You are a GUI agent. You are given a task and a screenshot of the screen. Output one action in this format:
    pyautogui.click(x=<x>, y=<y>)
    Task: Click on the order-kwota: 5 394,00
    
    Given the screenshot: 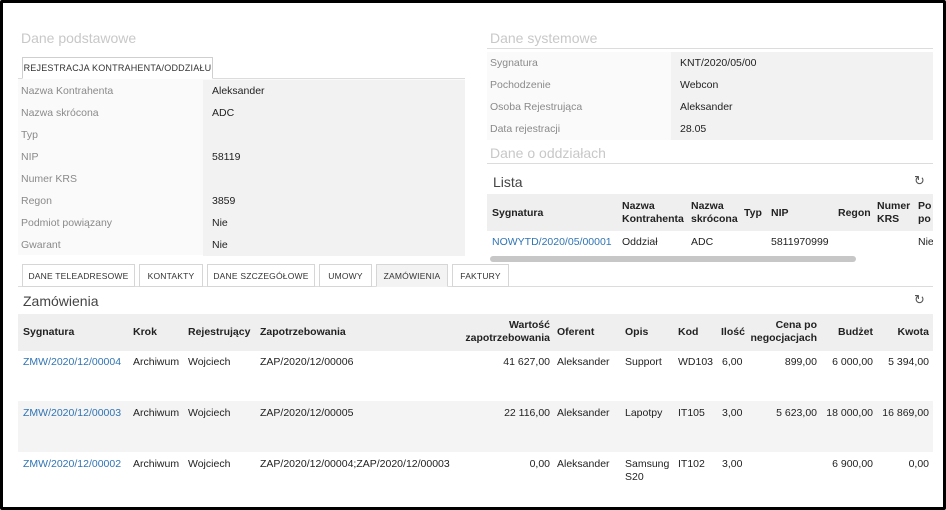 What is the action you would take?
    pyautogui.click(x=908, y=362)
    